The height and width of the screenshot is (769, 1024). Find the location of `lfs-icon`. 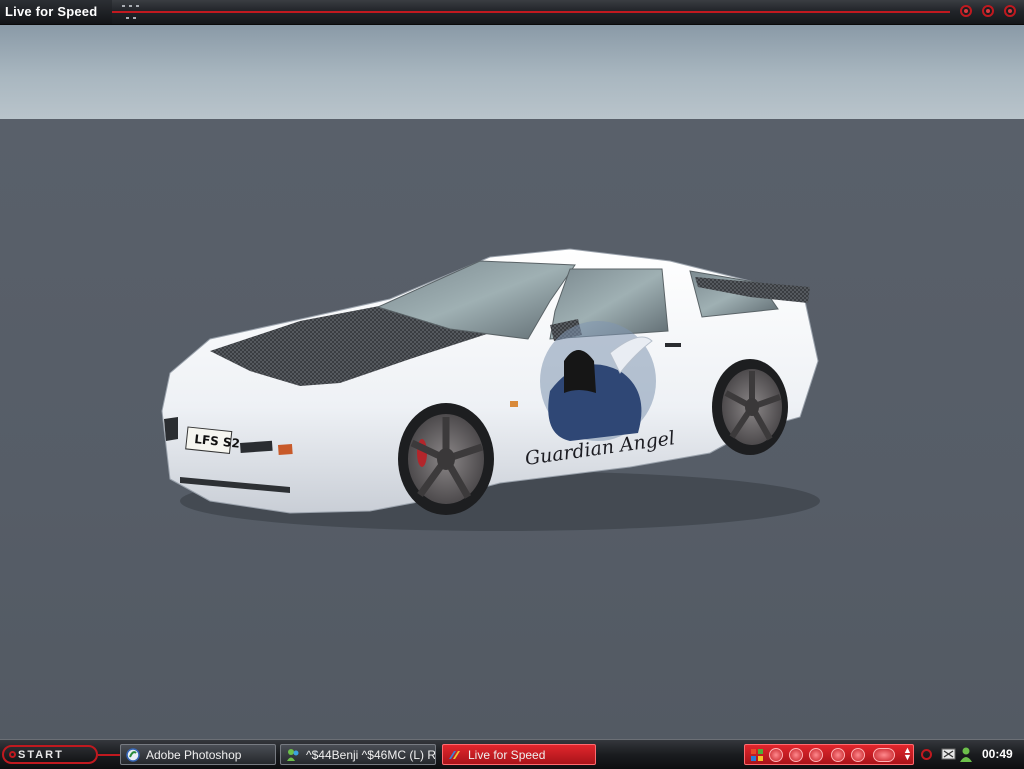

lfs-icon is located at coordinates (454, 754).